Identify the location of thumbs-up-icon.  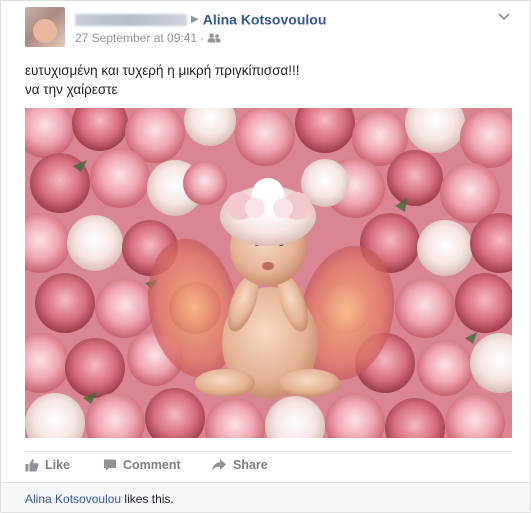
(32, 465).